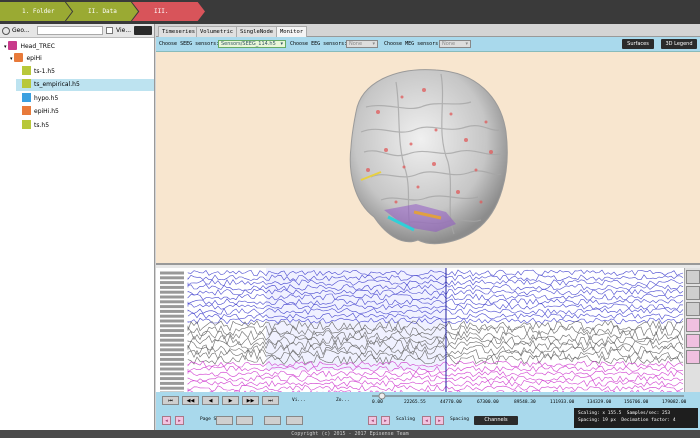 This screenshot has height=438, width=700. What do you see at coordinates (439, 420) in the screenshot?
I see `spacing-increase-button: ▸` at bounding box center [439, 420].